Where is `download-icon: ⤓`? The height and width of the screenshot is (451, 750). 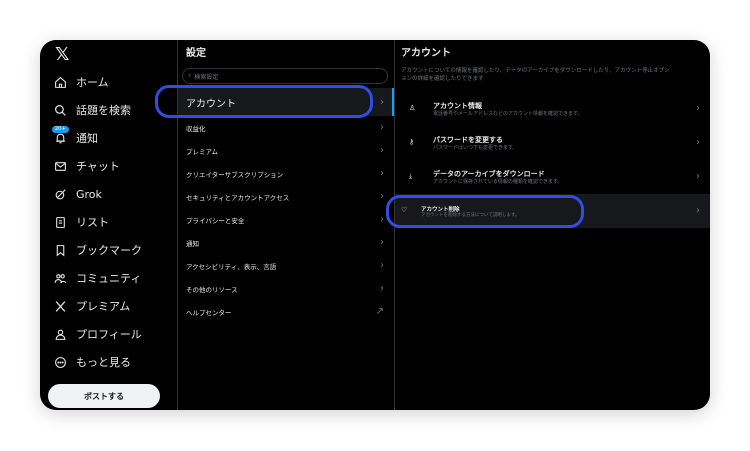
download-icon: ⤓ is located at coordinates (411, 176).